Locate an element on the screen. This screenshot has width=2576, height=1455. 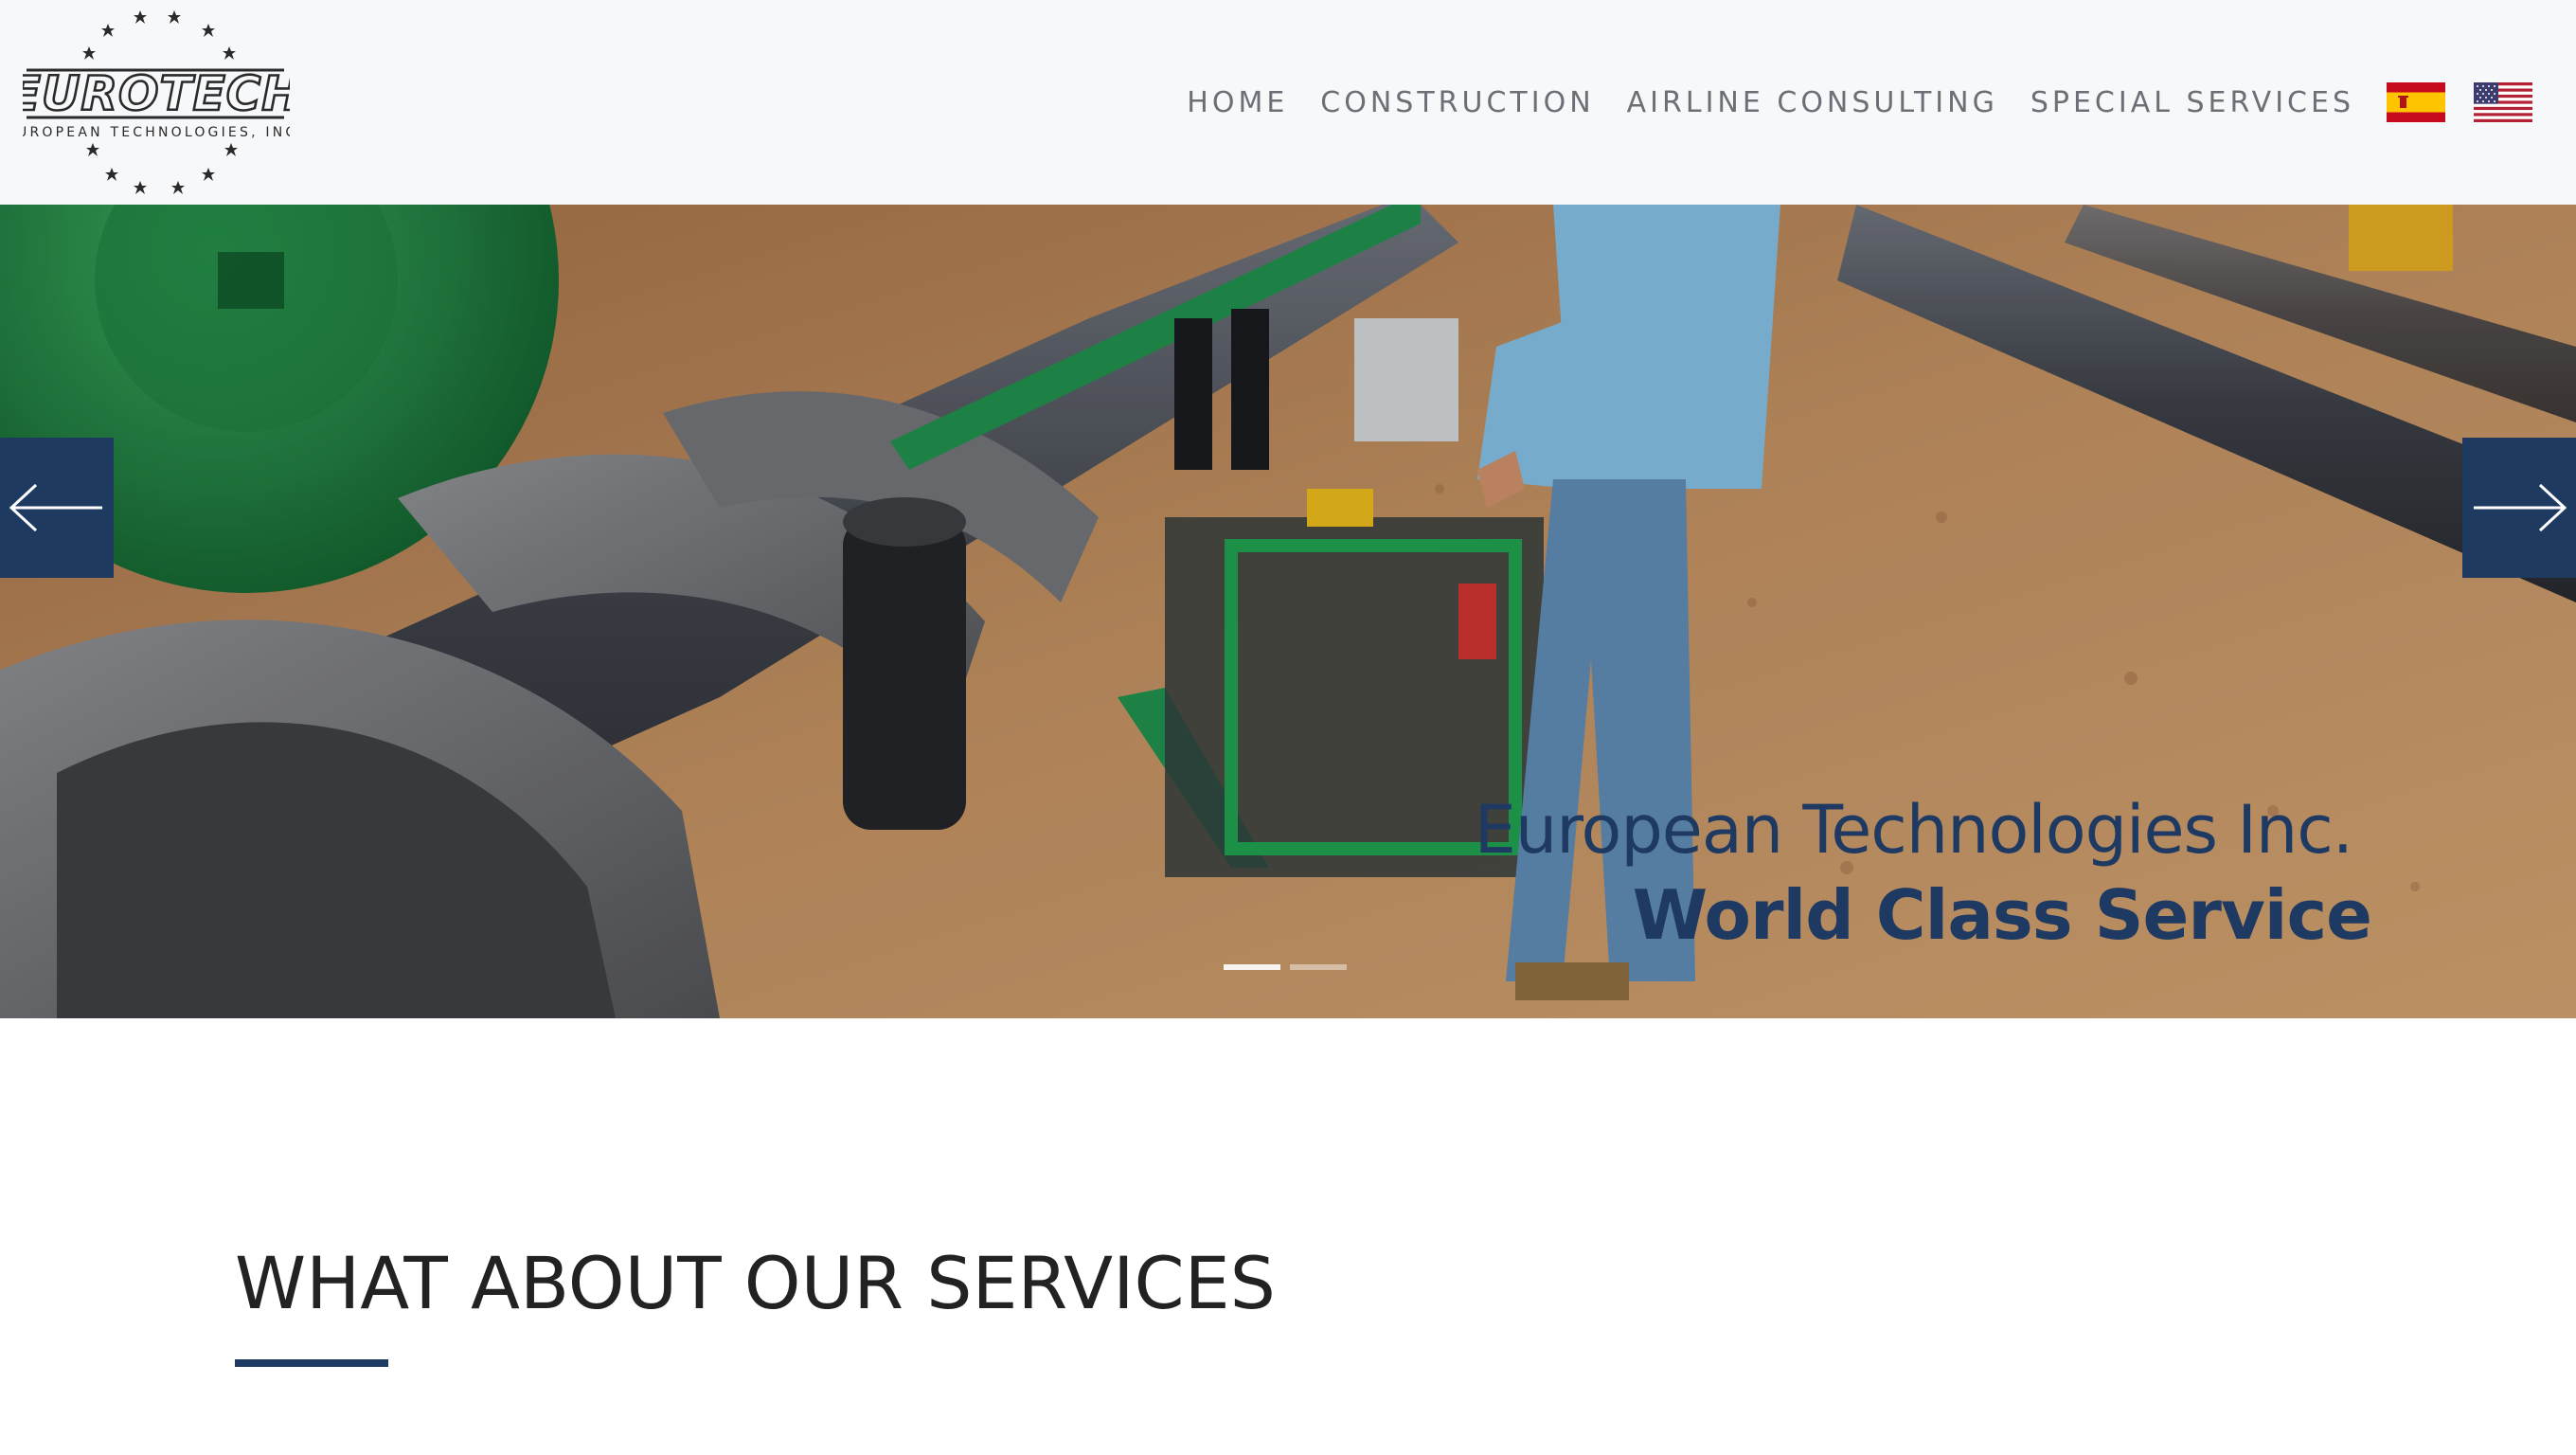
title-underline is located at coordinates (311, 1363).